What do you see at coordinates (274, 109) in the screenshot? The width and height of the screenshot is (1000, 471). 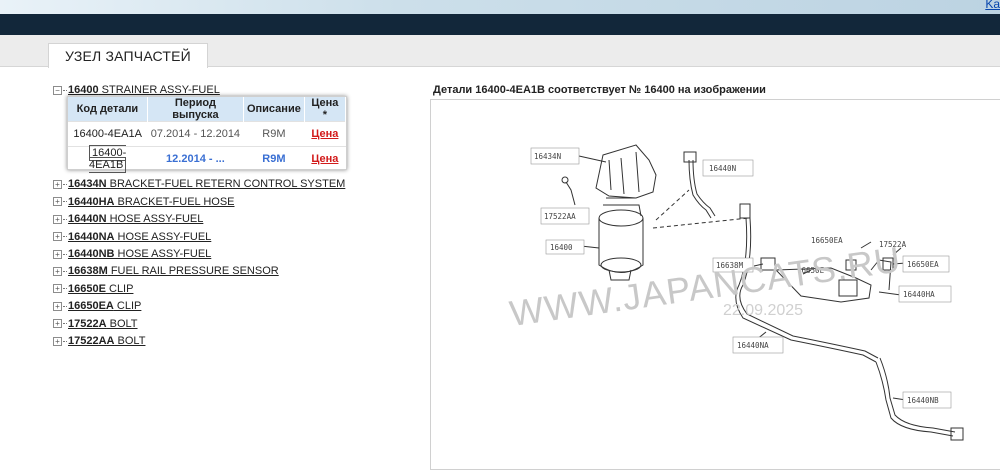 I see `col-desc: Описание` at bounding box center [274, 109].